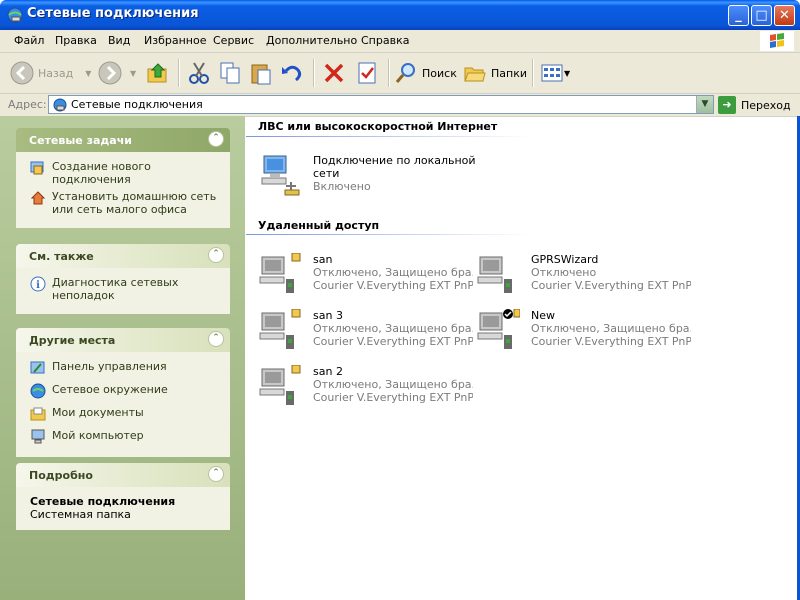 This screenshot has width=800, height=600. Describe the element at coordinates (405, 73) in the screenshot. I see `search-icon` at that location.